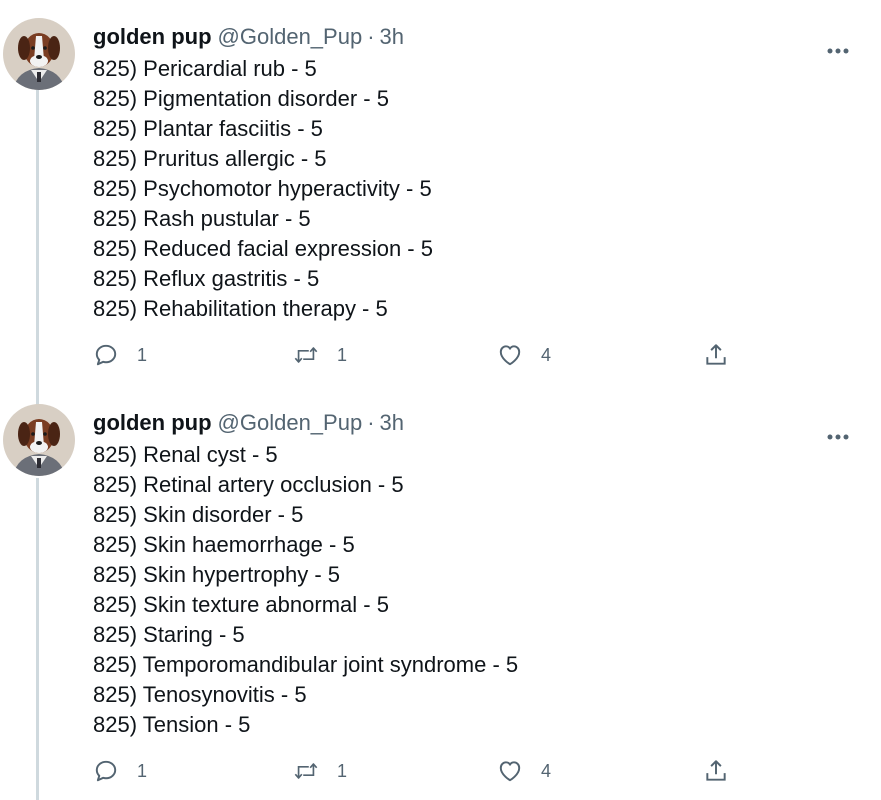 The height and width of the screenshot is (800, 881). What do you see at coordinates (224, 544) in the screenshot?
I see `tweet-text-line: 825) Skin haemorrhage - 5` at bounding box center [224, 544].